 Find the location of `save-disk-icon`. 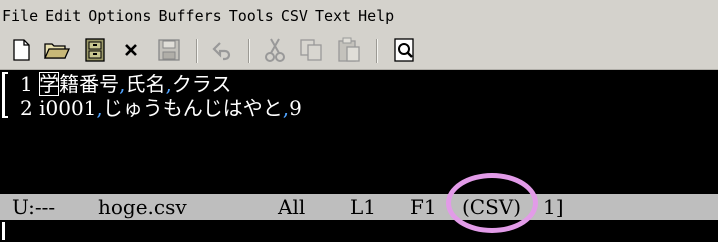

save-disk-icon is located at coordinates (169, 50).